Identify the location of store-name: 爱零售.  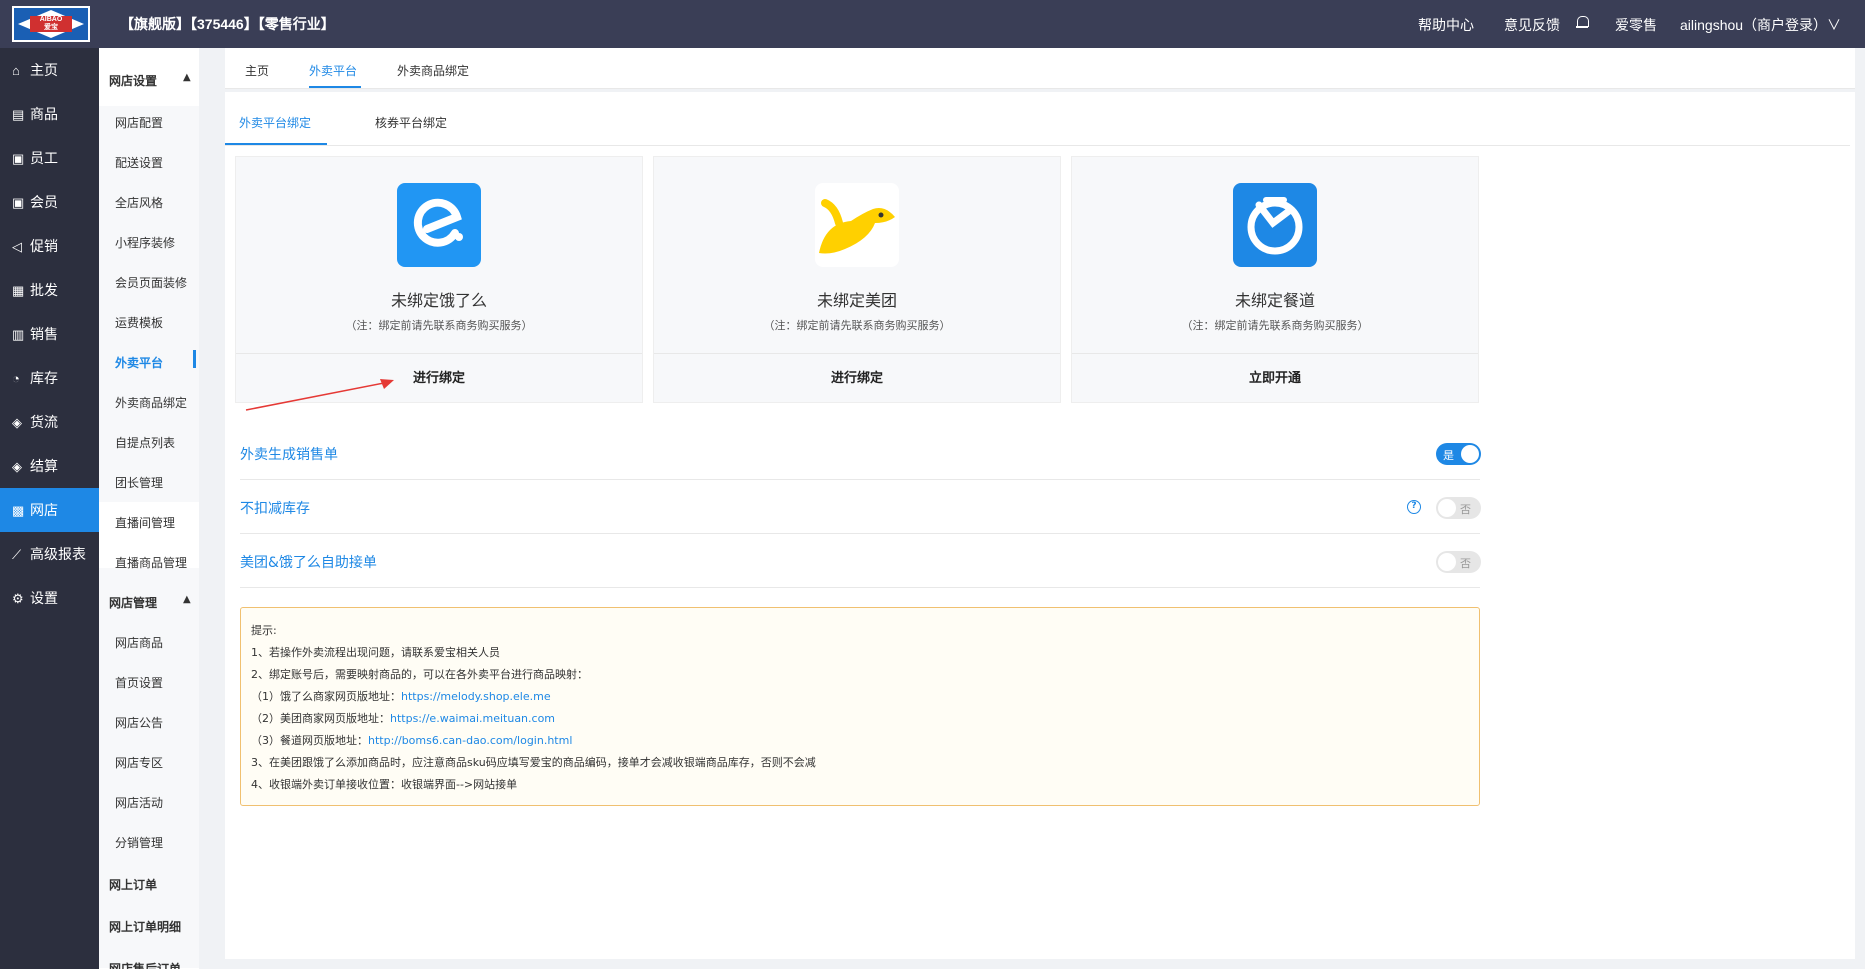
(1636, 25).